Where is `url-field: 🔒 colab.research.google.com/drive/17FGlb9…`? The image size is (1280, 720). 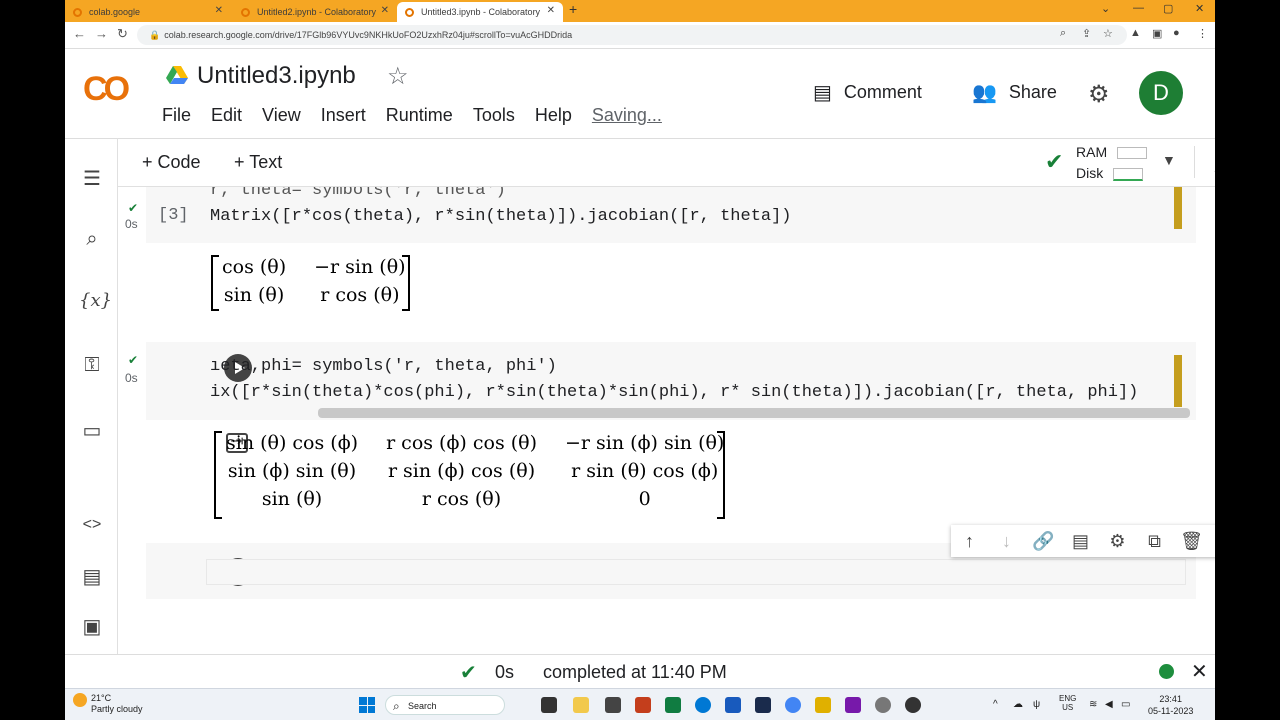 url-field: 🔒 colab.research.google.com/drive/17FGlb9… is located at coordinates (632, 35).